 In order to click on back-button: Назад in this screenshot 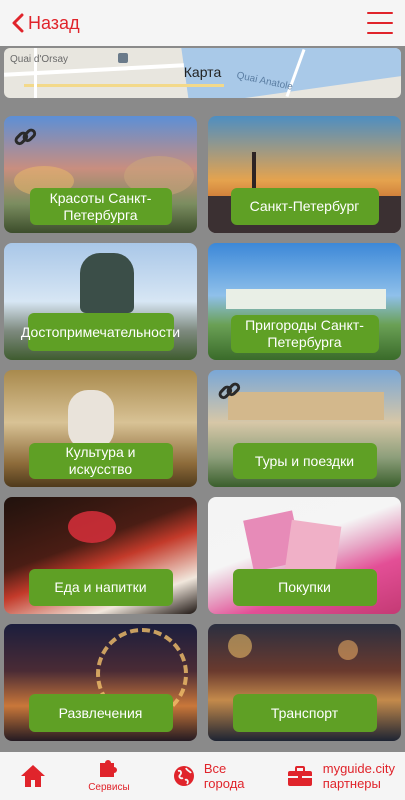, I will do `click(46, 23)`.